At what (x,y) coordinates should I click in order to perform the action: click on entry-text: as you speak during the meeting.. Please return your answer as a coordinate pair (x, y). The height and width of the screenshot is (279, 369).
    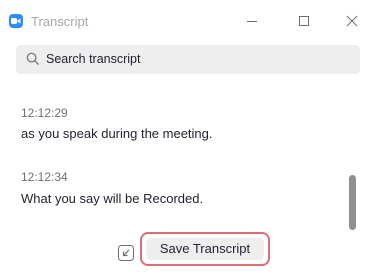
    Looking at the image, I should click on (117, 133).